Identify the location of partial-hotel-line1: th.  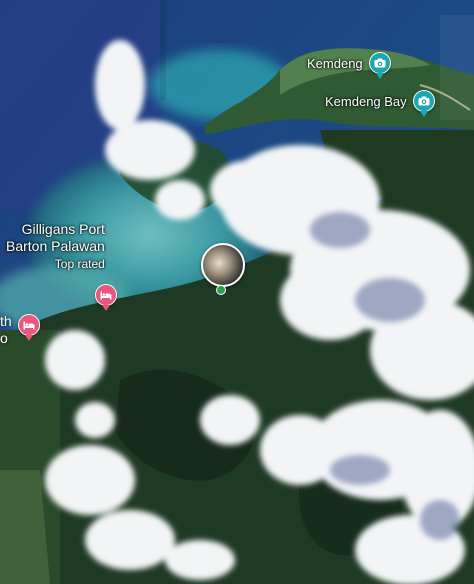
(6, 321).